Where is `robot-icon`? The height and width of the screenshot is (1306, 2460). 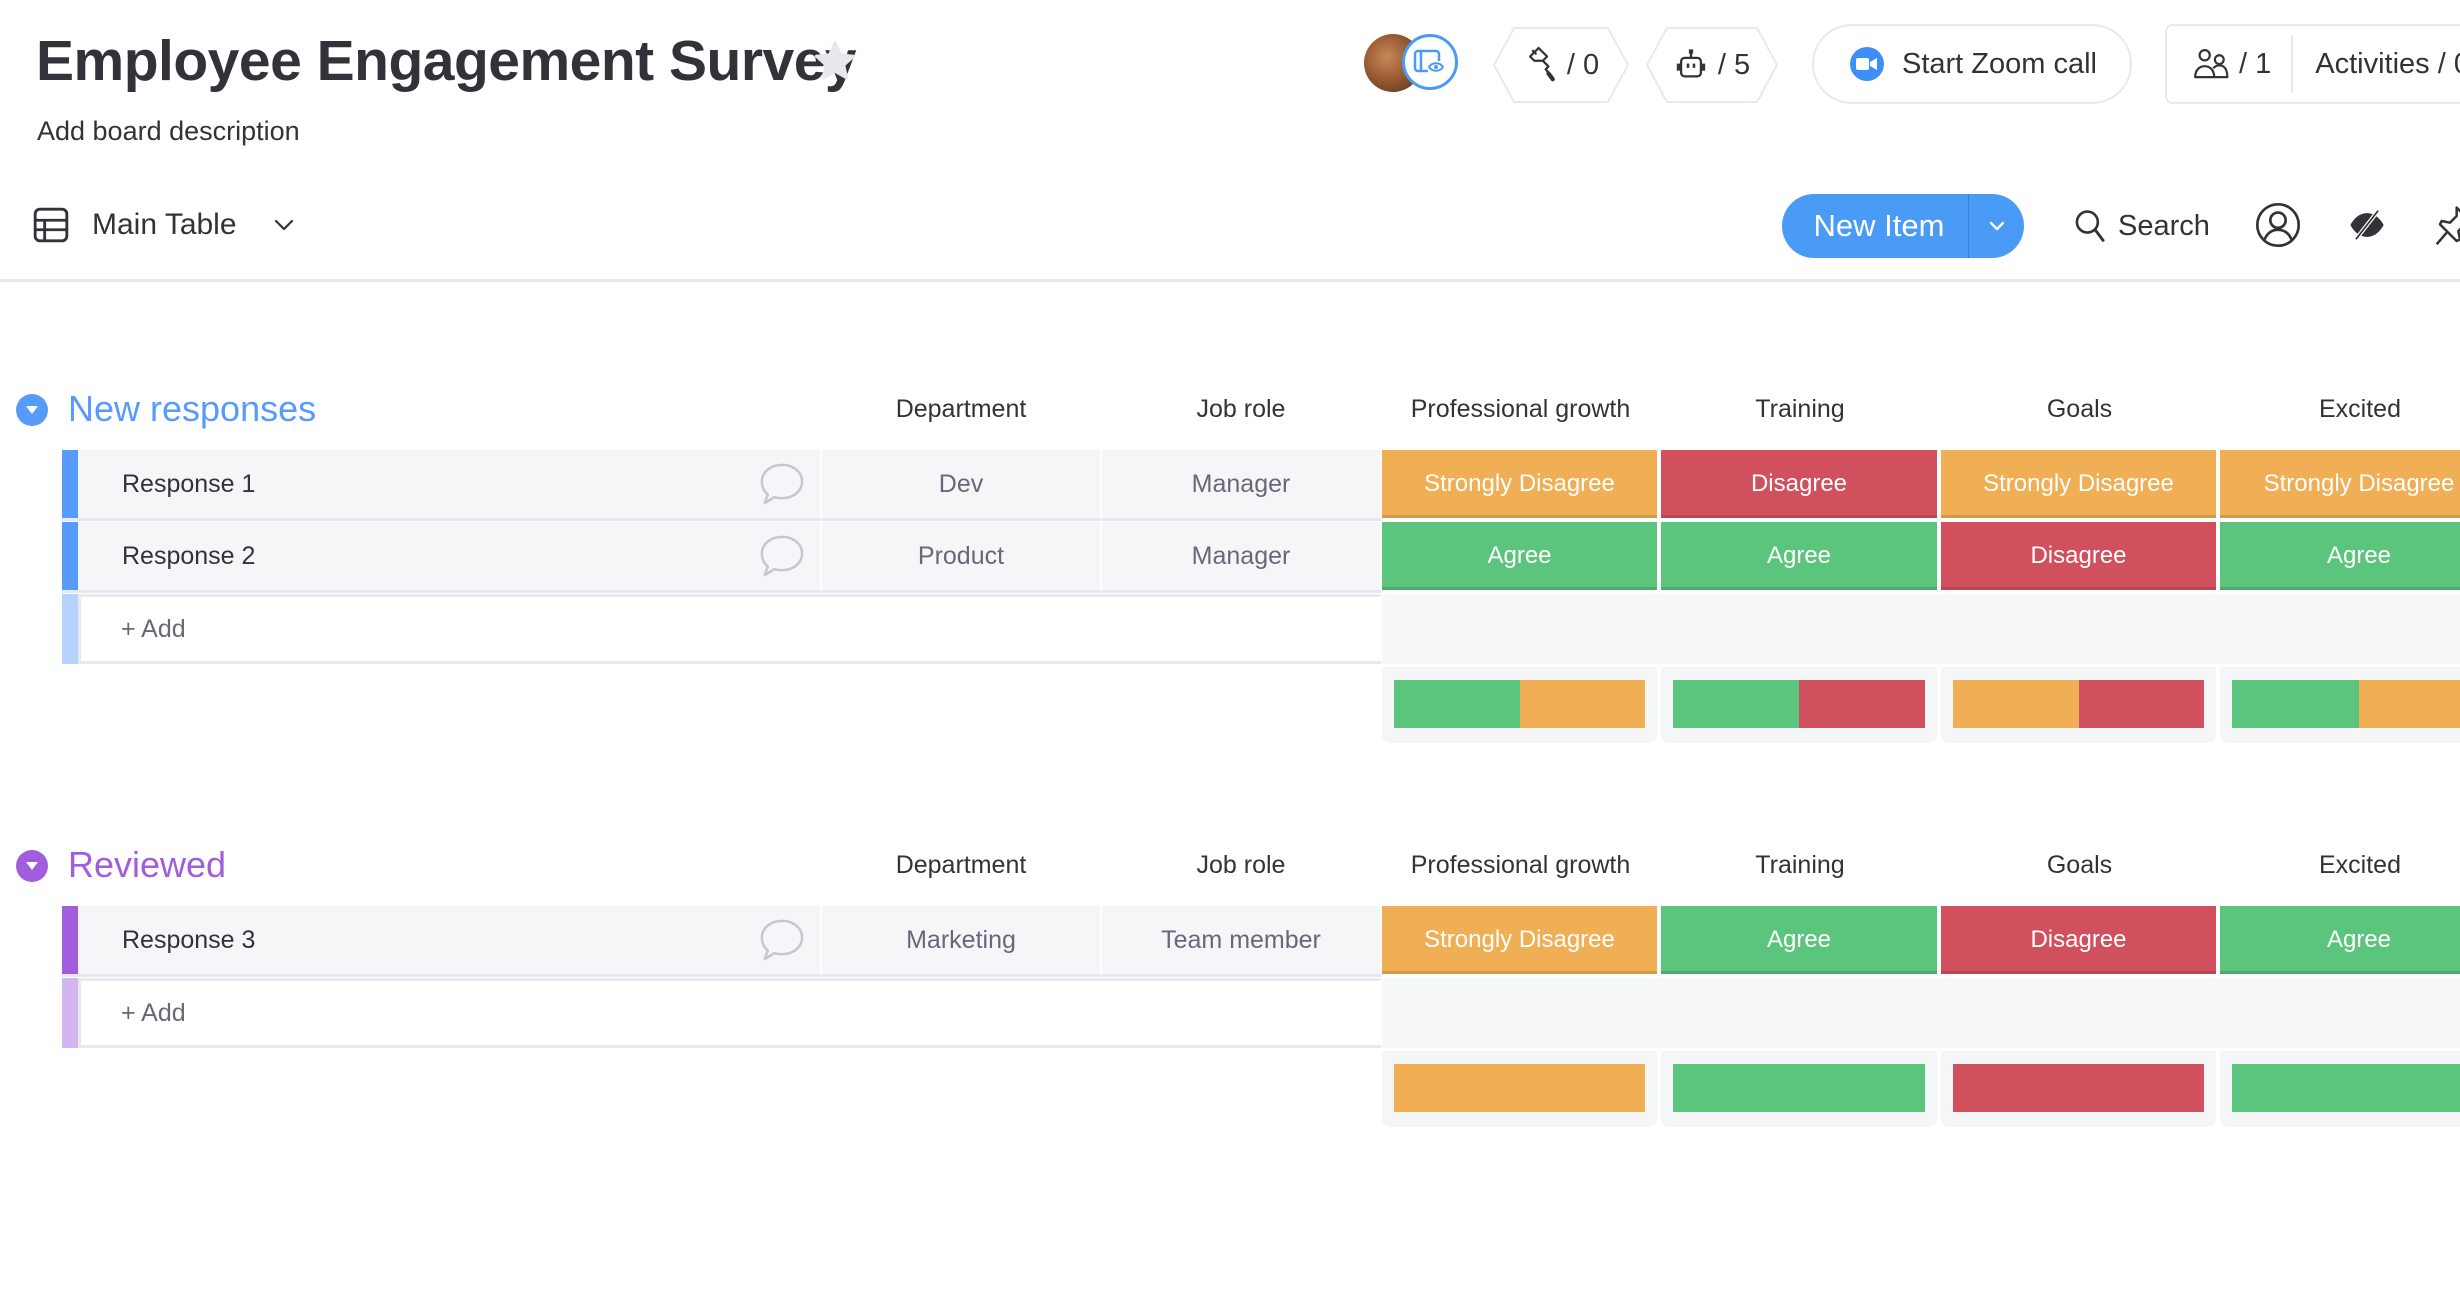 robot-icon is located at coordinates (1691, 63).